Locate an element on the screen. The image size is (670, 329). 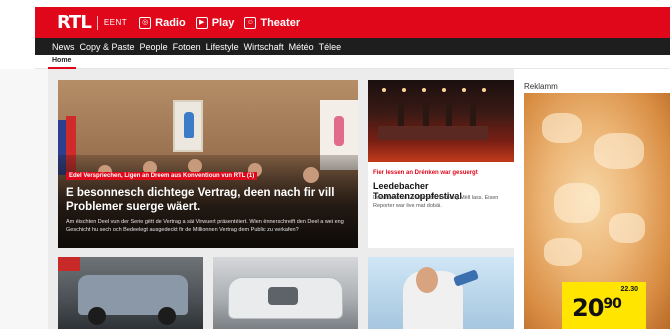
brand-divider is located at coordinates (97, 22).